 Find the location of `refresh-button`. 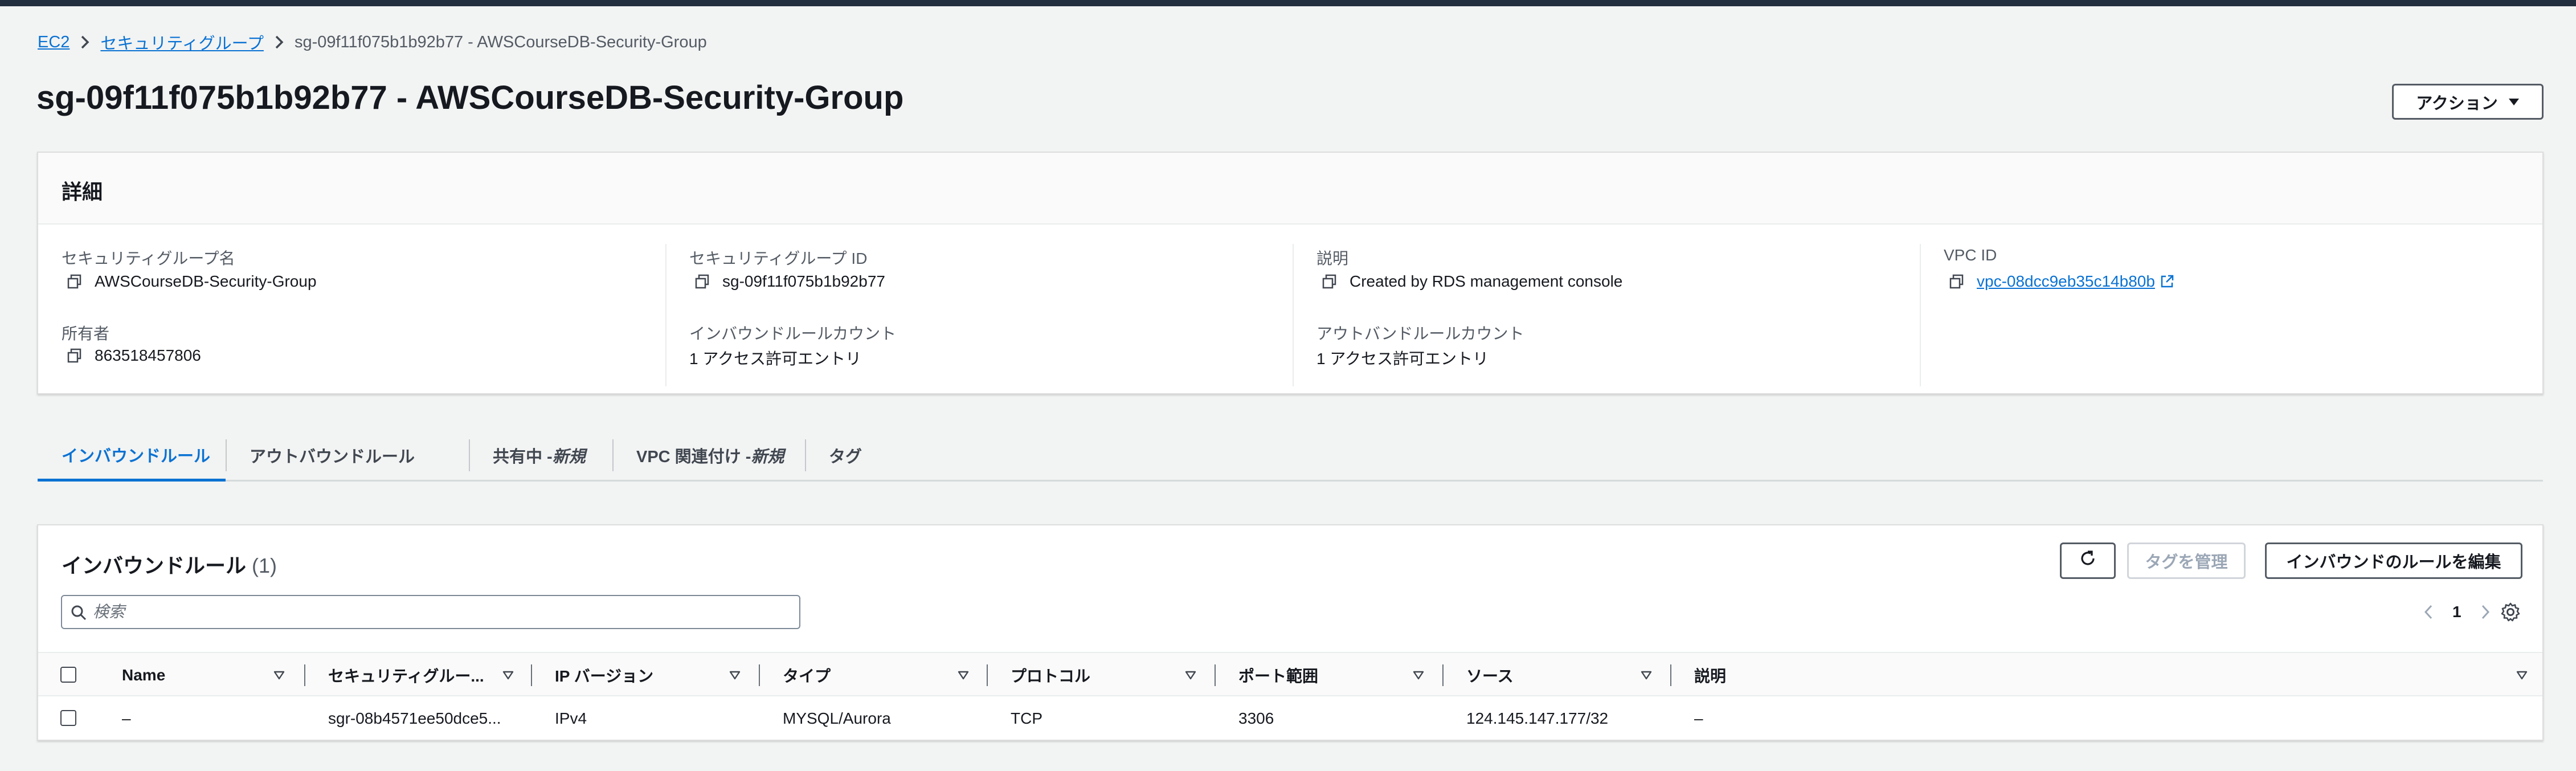

refresh-button is located at coordinates (2088, 560).